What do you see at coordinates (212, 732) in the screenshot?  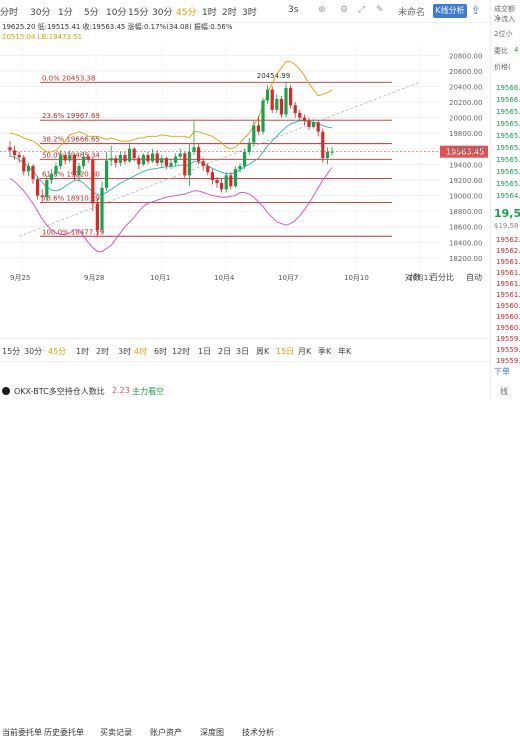 I see `tab-depth-chart: 深度图` at bounding box center [212, 732].